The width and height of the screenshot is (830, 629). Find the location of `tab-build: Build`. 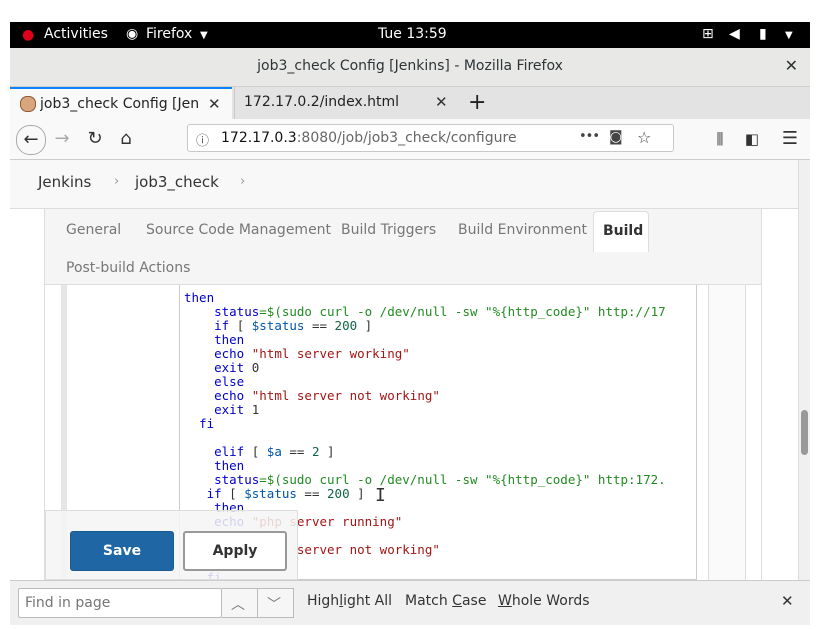

tab-build: Build is located at coordinates (621, 231).